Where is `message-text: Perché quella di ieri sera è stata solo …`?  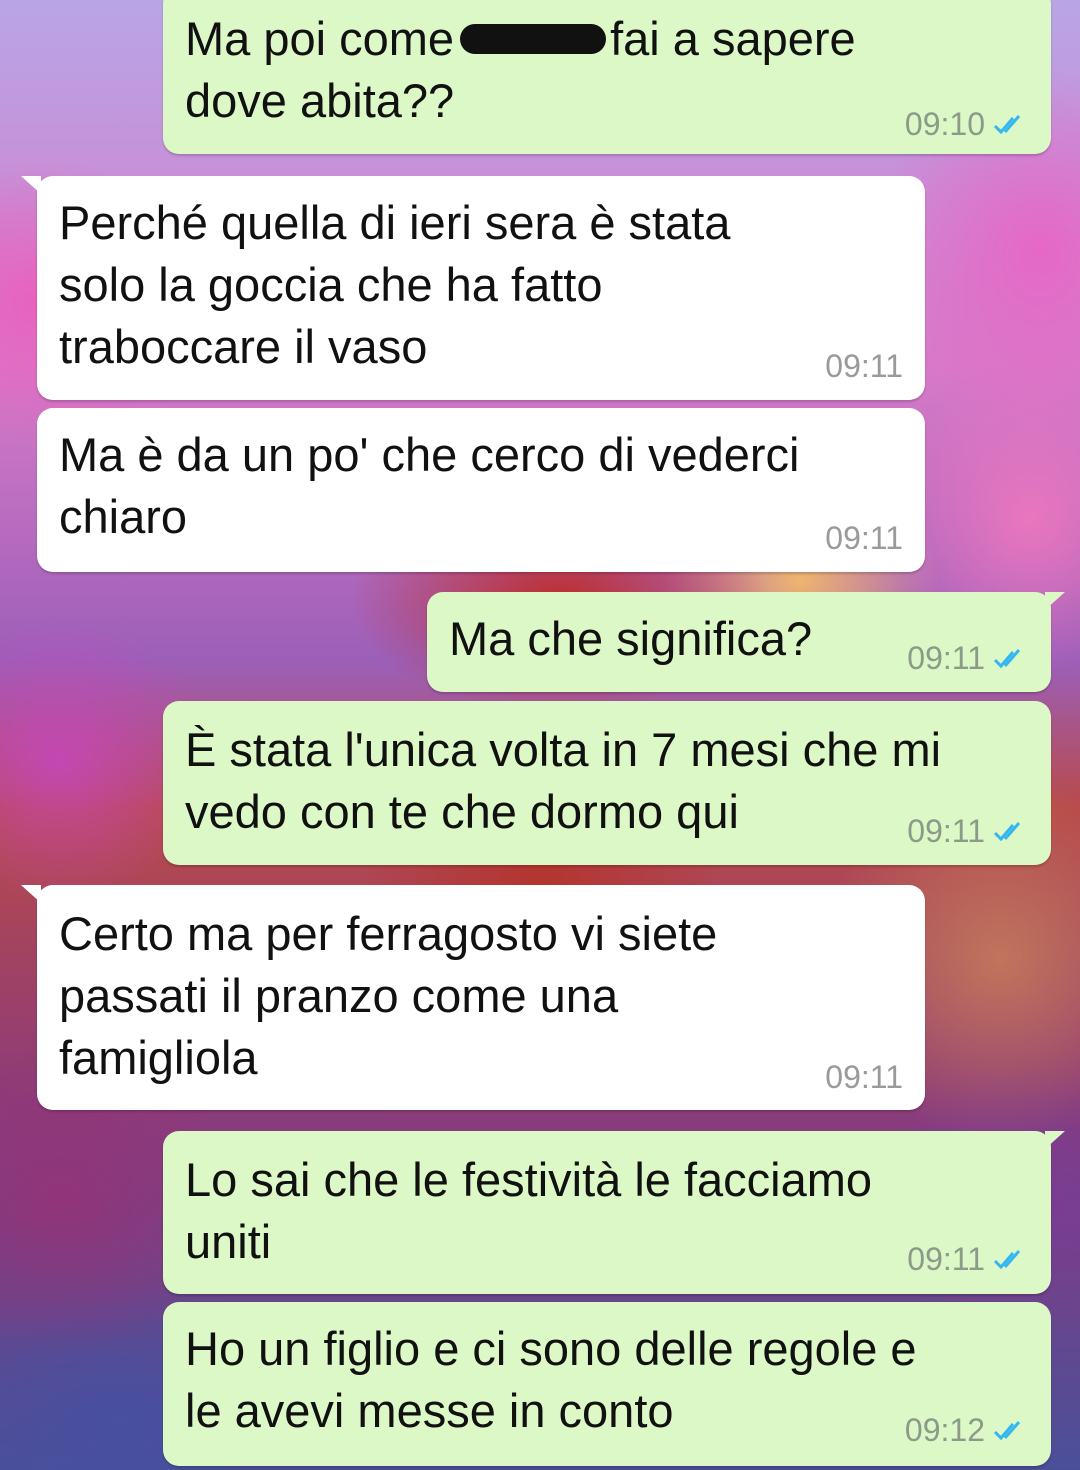
message-text: Perché quella di ieri sera è stata solo … is located at coordinates (395, 284).